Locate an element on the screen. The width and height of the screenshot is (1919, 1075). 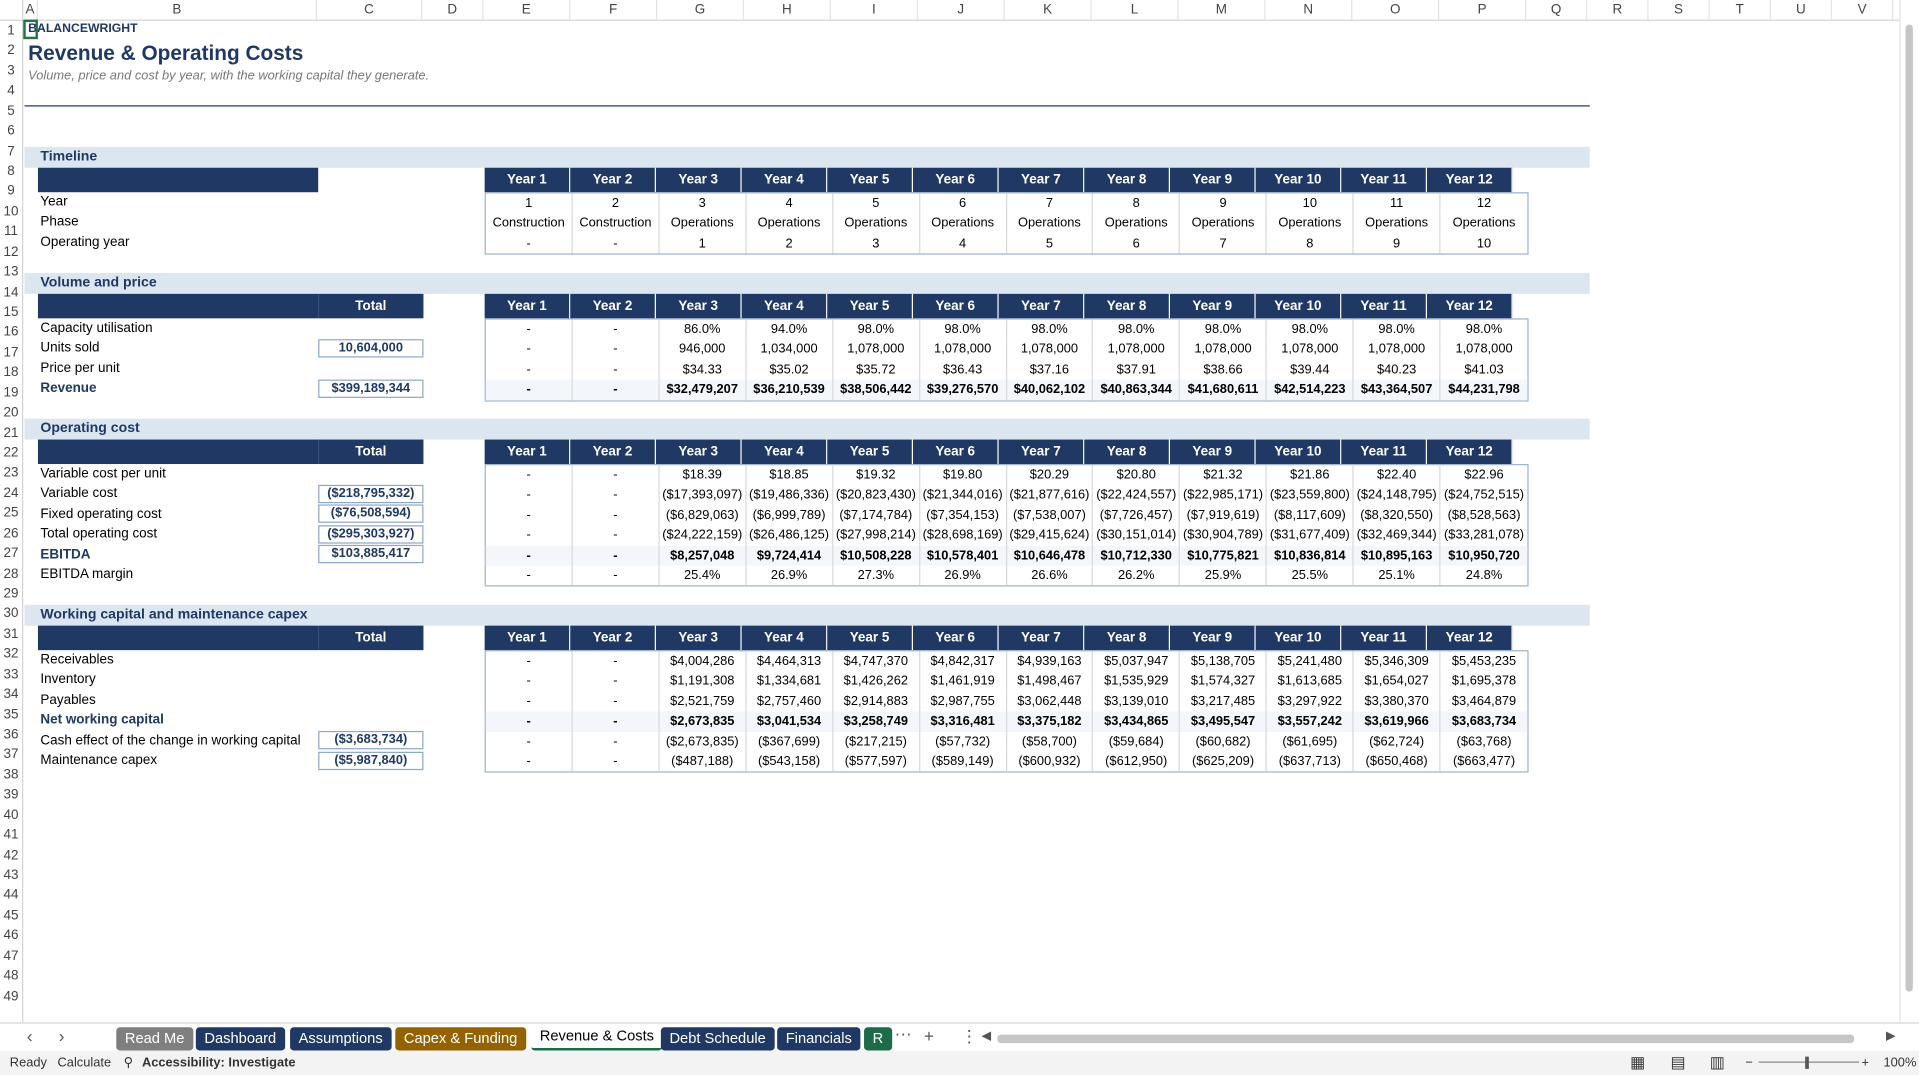
normal-view-icon: ▦ is located at coordinates (1637, 1063).